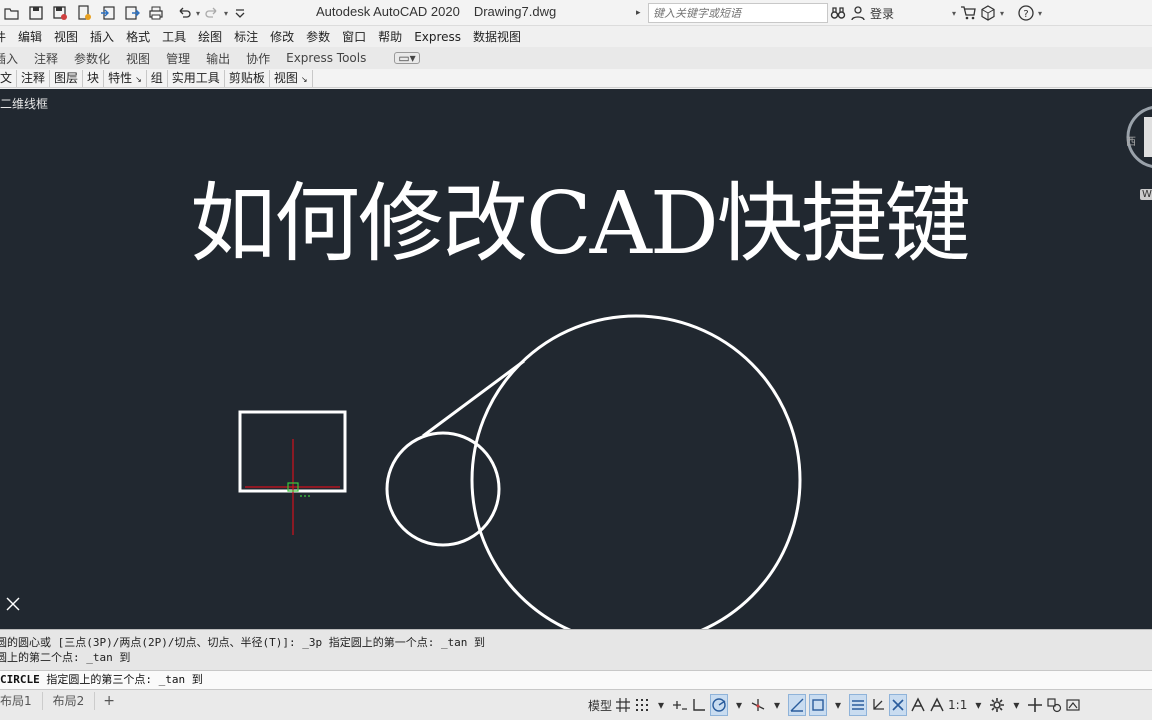  What do you see at coordinates (918, 705) in the screenshot?
I see `annotation-visibility-icon` at bounding box center [918, 705].